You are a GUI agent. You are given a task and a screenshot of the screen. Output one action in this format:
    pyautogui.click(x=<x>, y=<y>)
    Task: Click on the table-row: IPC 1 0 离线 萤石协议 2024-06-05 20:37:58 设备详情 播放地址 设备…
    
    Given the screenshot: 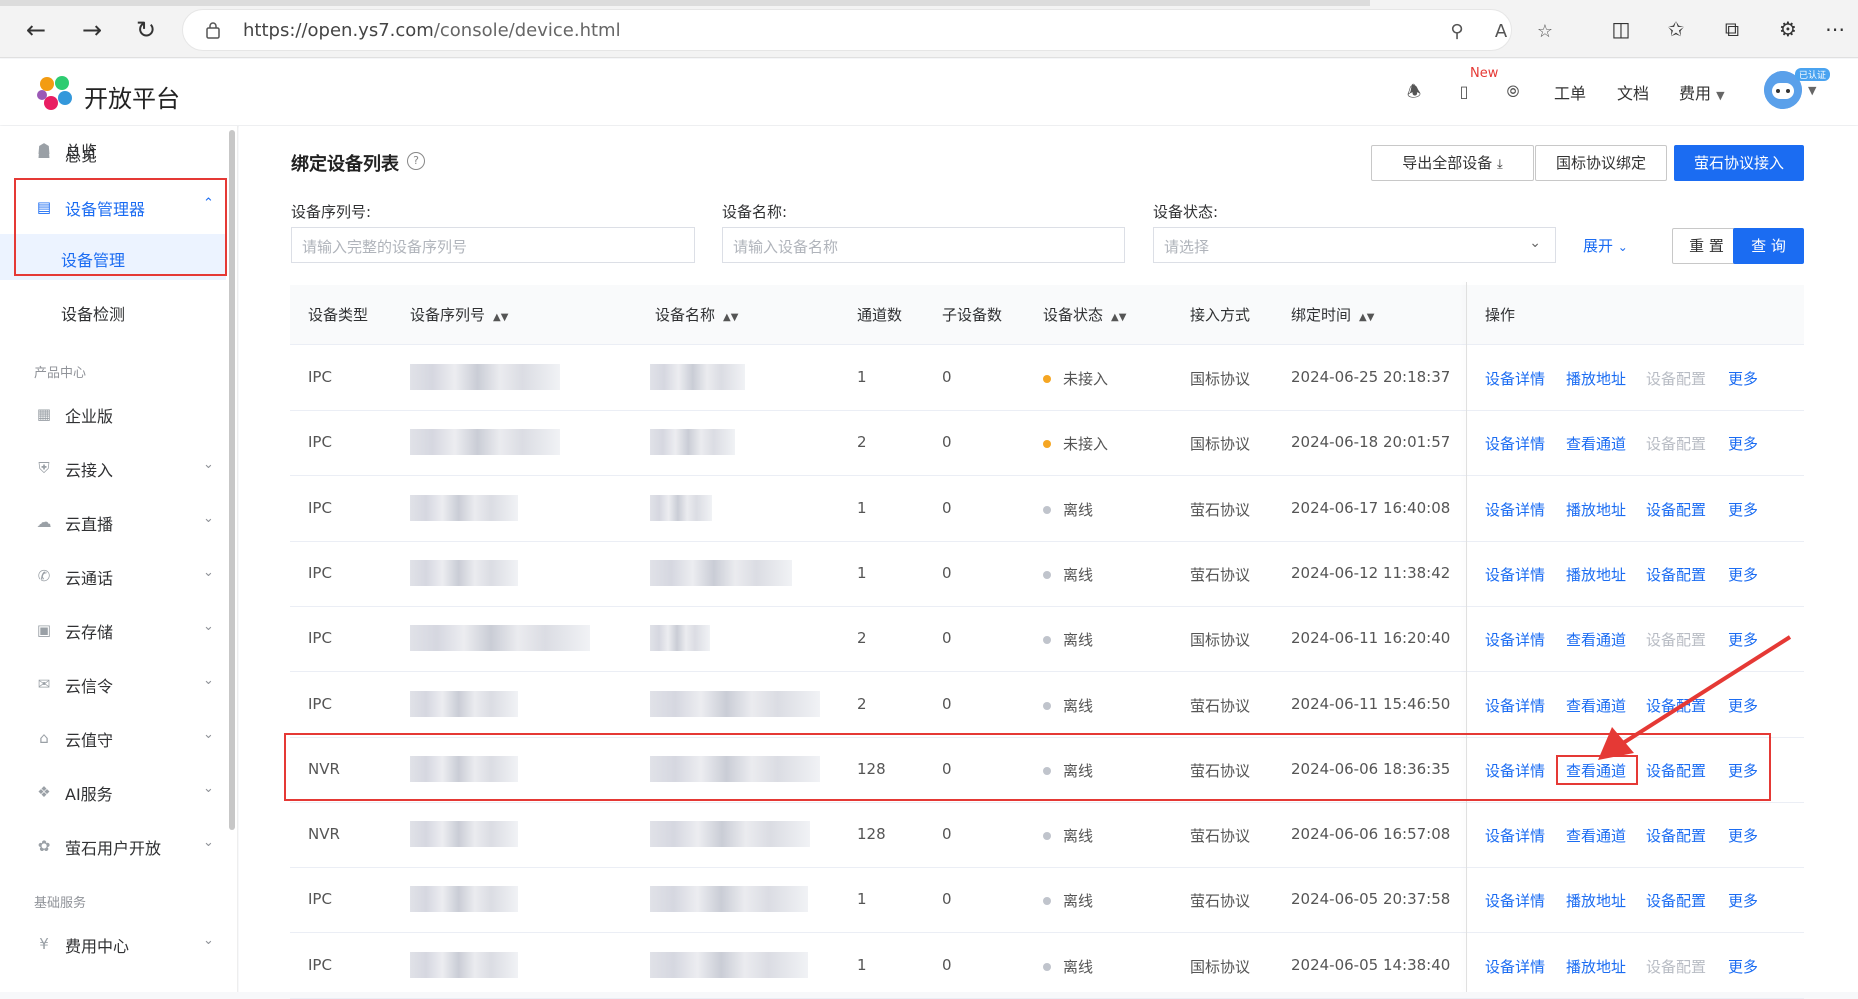 What is the action you would take?
    pyautogui.click(x=1047, y=901)
    